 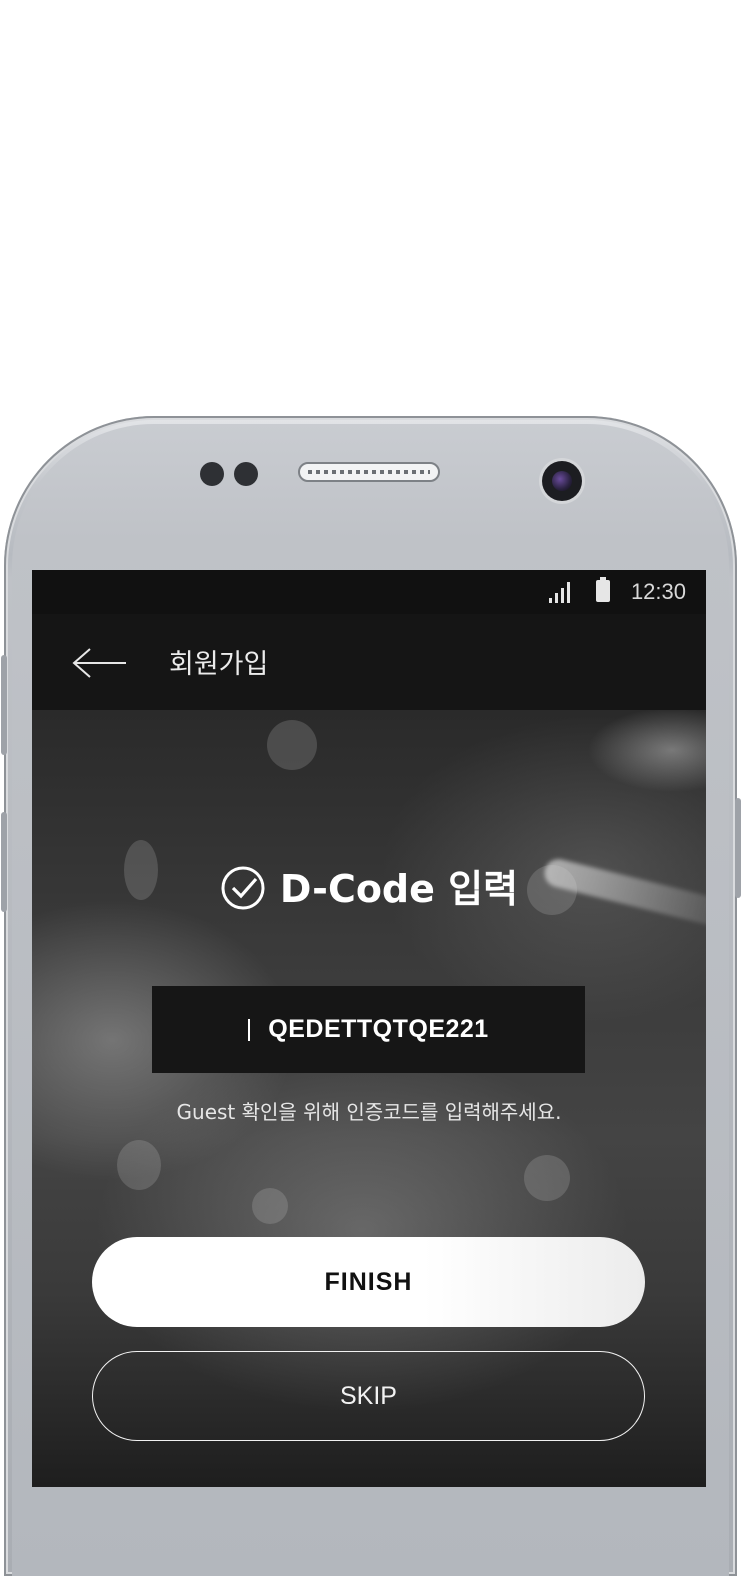 I want to click on signal-icon, so click(x=559, y=592).